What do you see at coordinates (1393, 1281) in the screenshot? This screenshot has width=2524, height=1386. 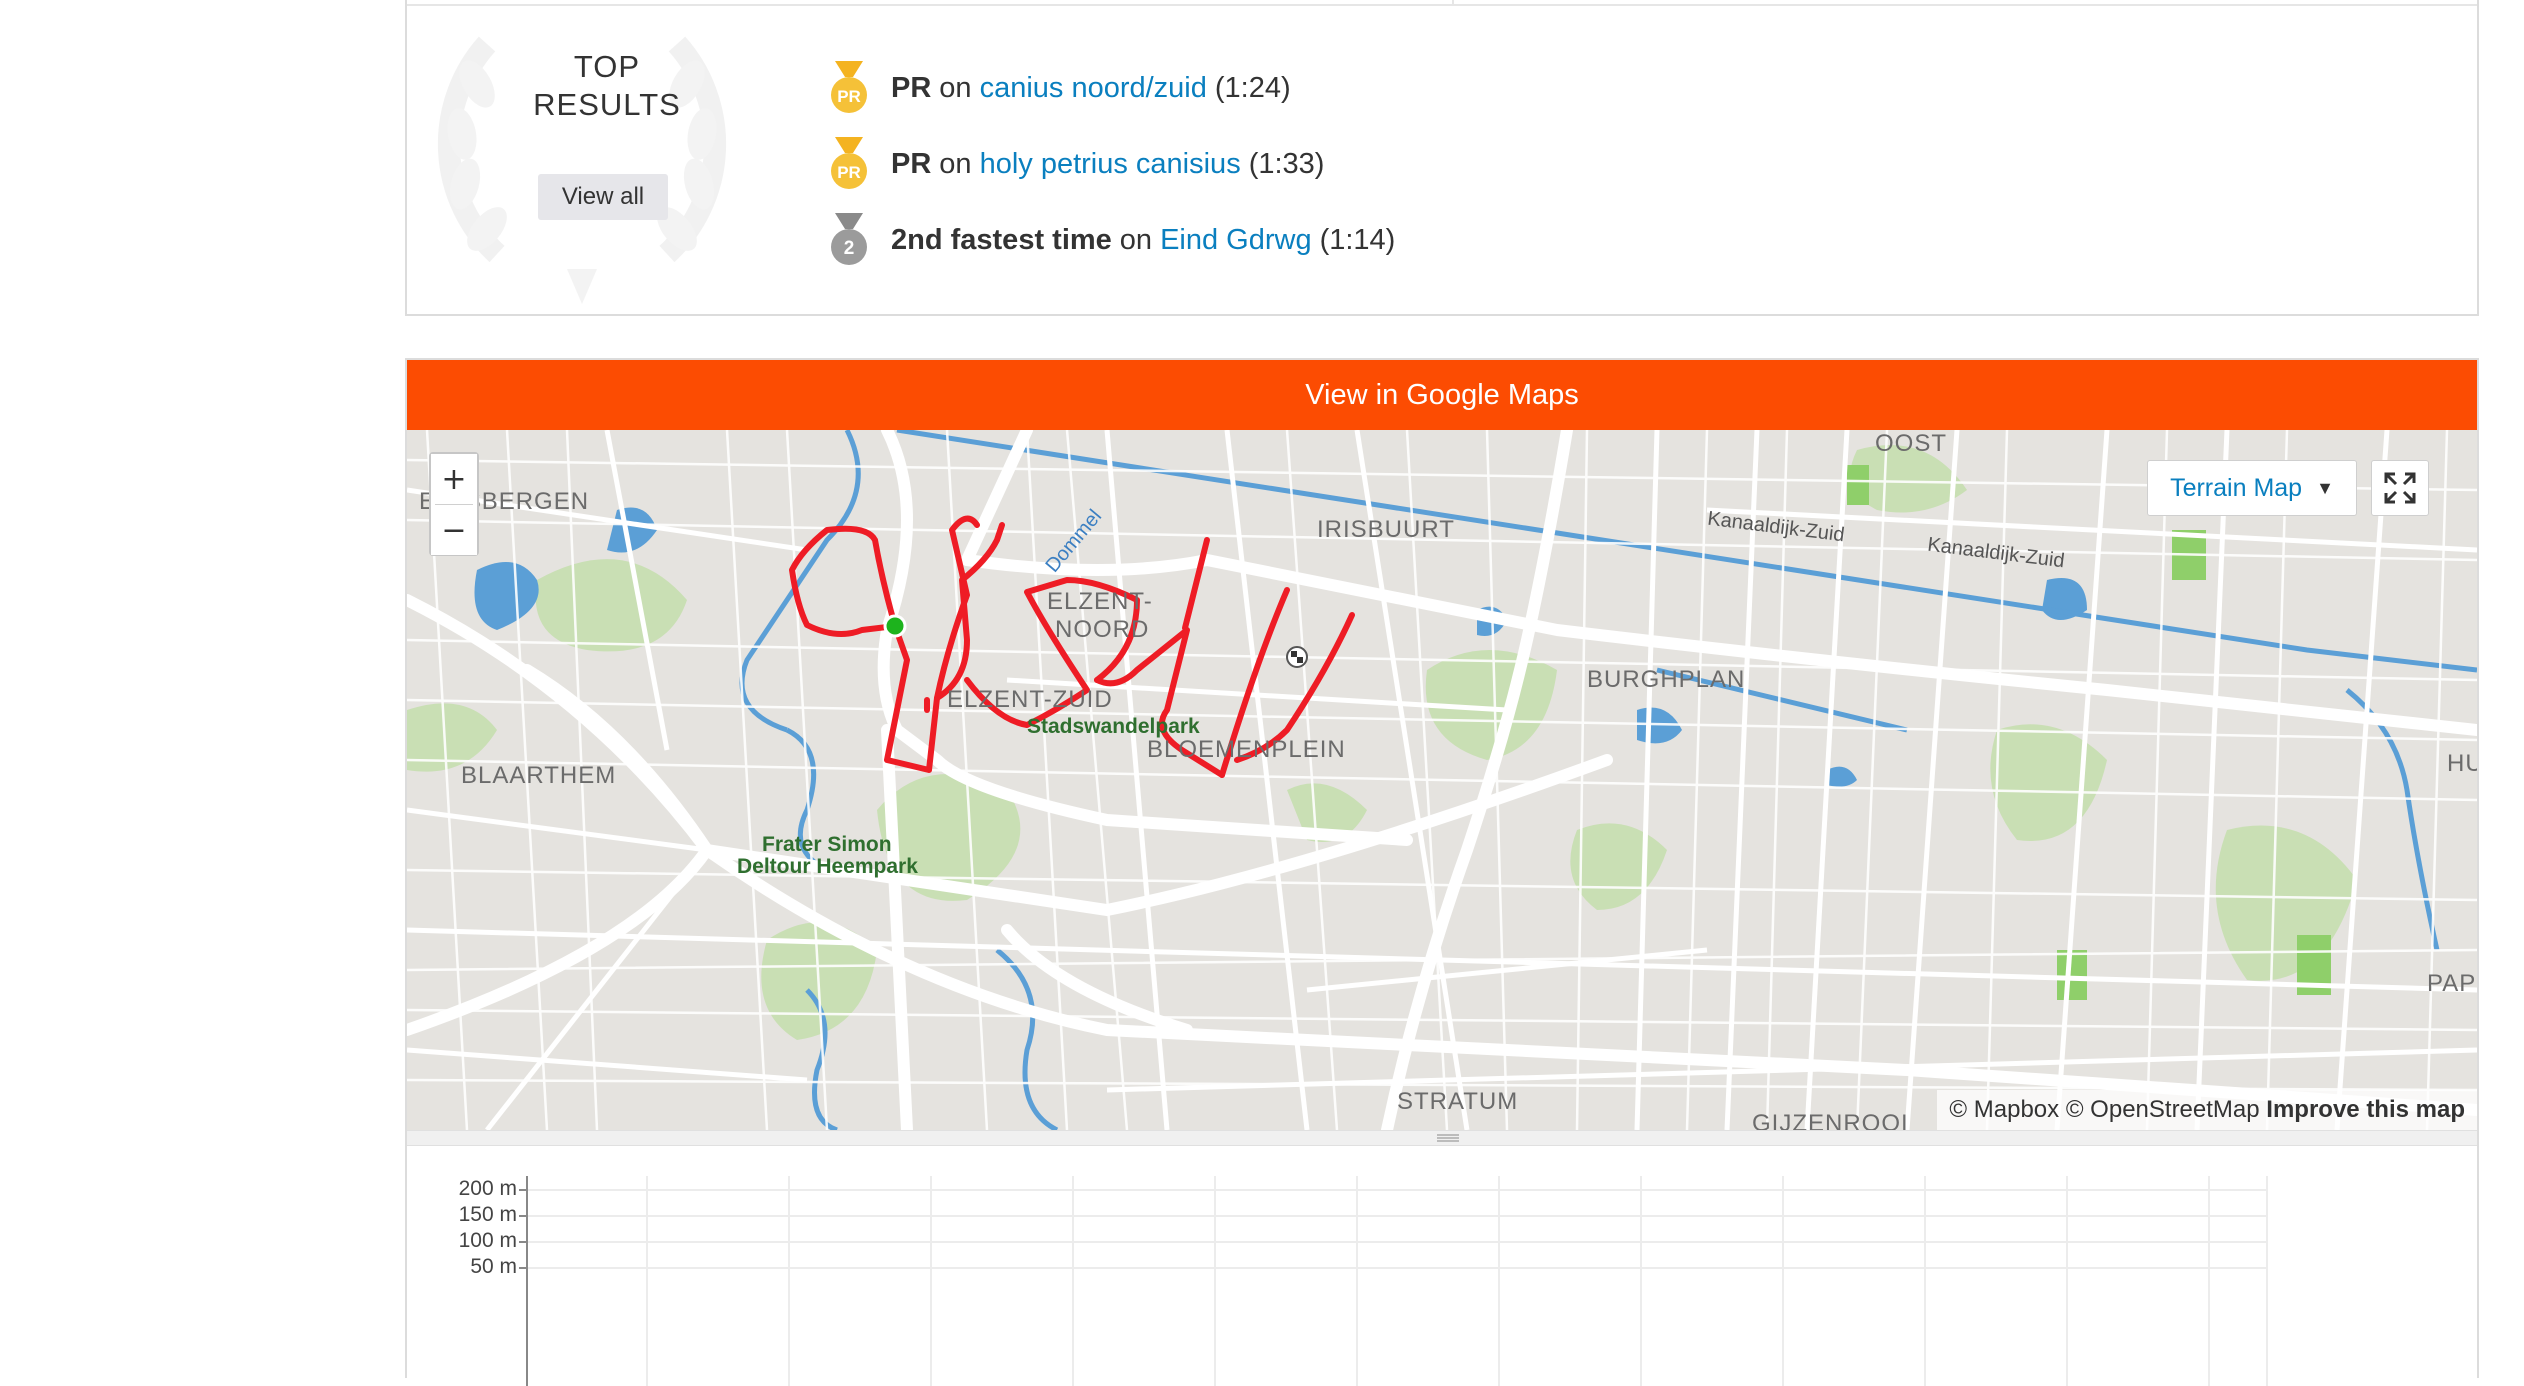 I see `elevation-grid` at bounding box center [1393, 1281].